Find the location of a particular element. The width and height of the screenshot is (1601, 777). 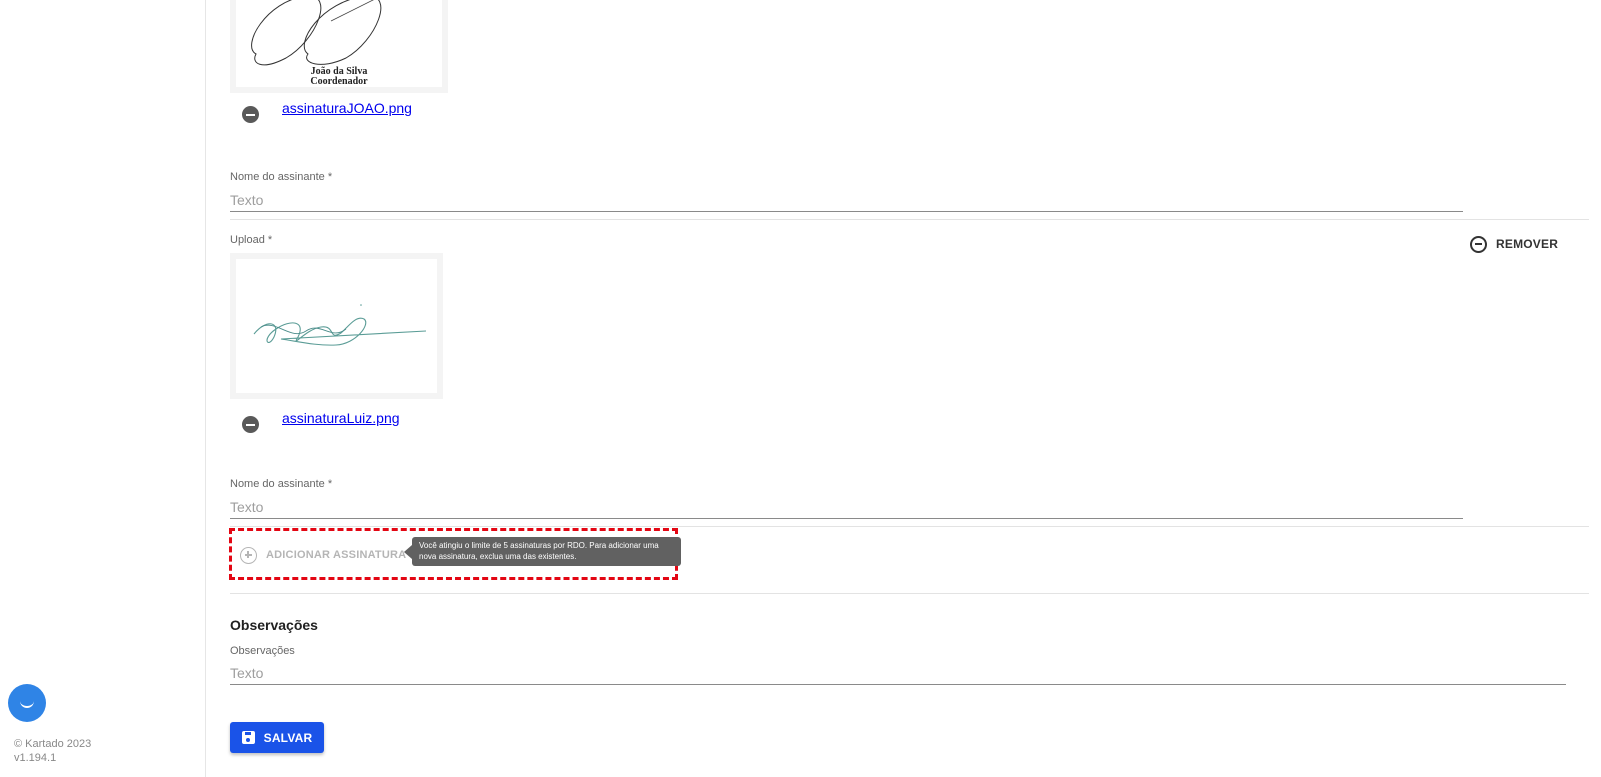

copyright-text: © Kartado 2023 is located at coordinates (53, 744).